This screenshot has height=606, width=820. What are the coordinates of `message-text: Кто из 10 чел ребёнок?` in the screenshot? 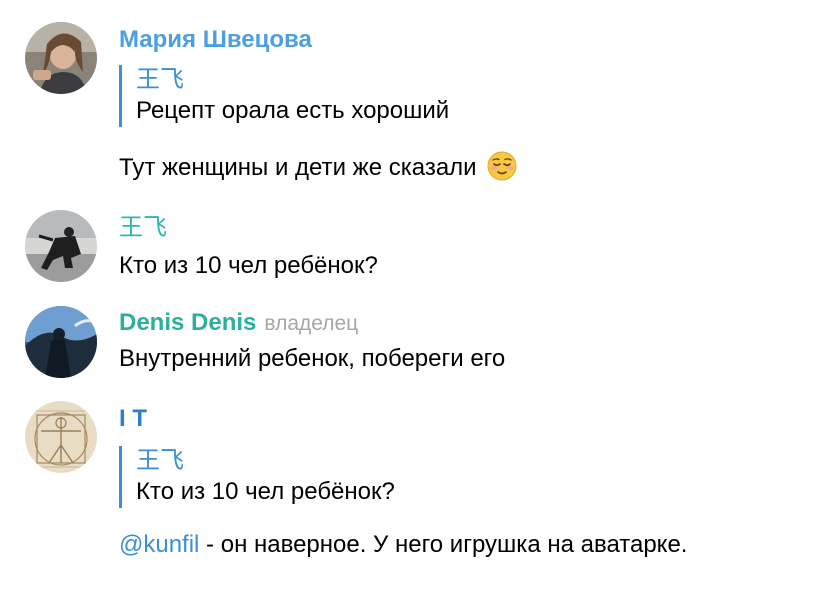 It's located at (248, 265).